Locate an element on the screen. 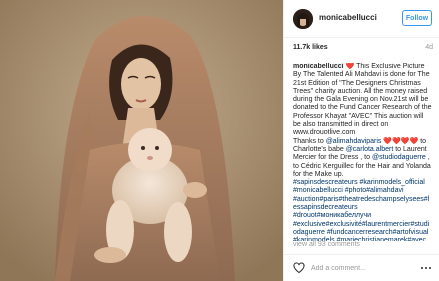 This screenshot has width=439, height=281. mention-carlota-albert: @carlota.albert is located at coordinates (370, 149).